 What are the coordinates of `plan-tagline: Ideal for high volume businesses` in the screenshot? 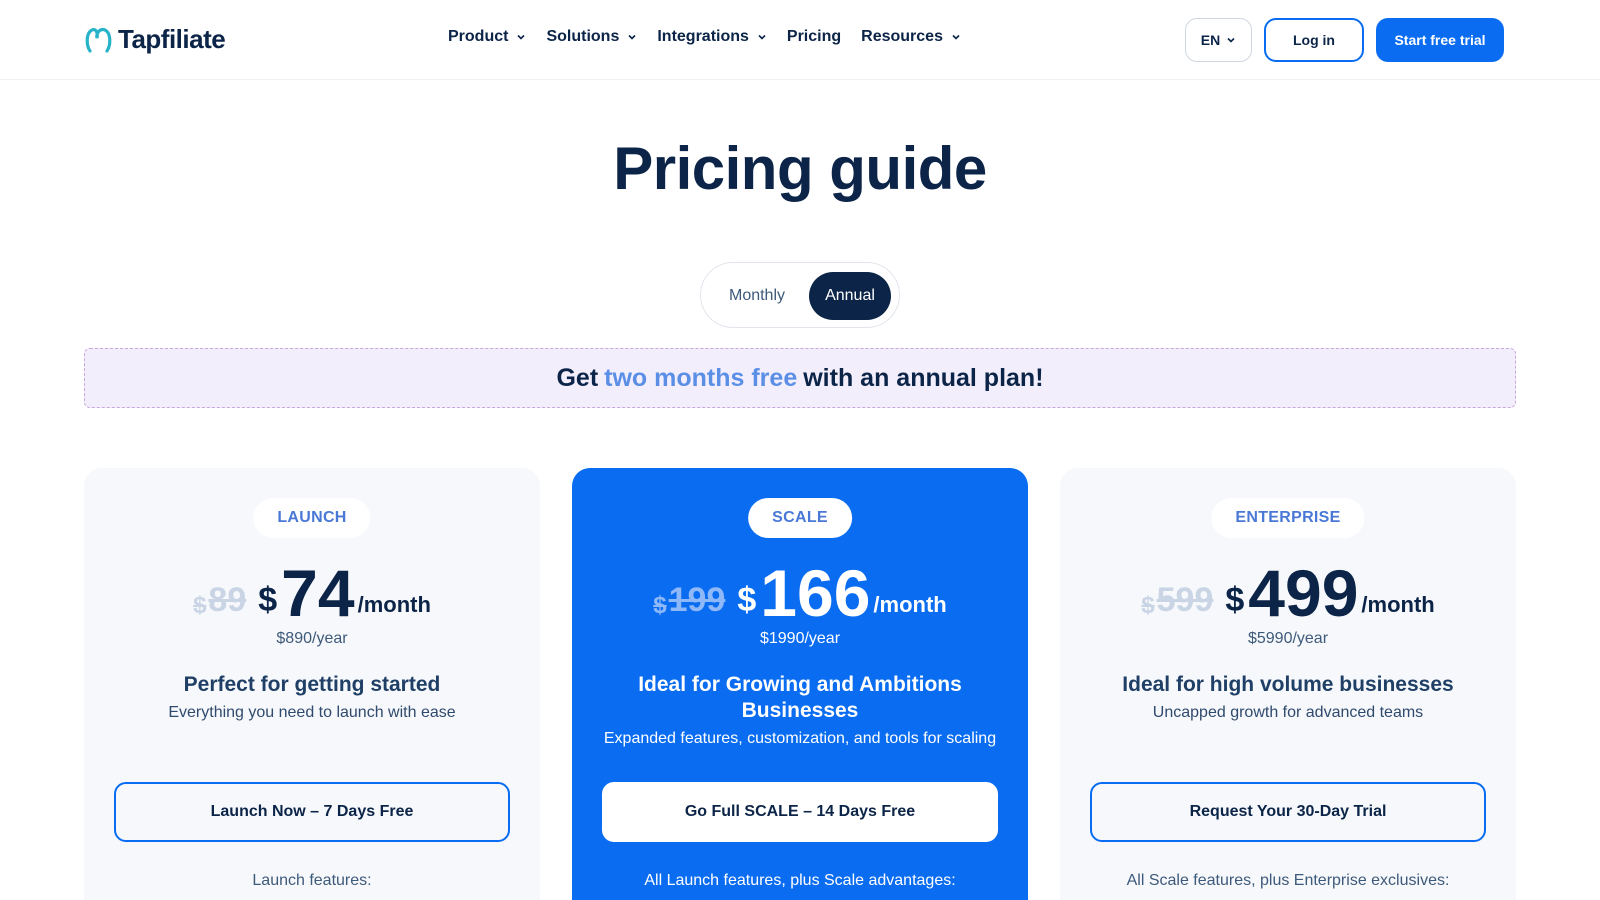 It's located at (1288, 684).